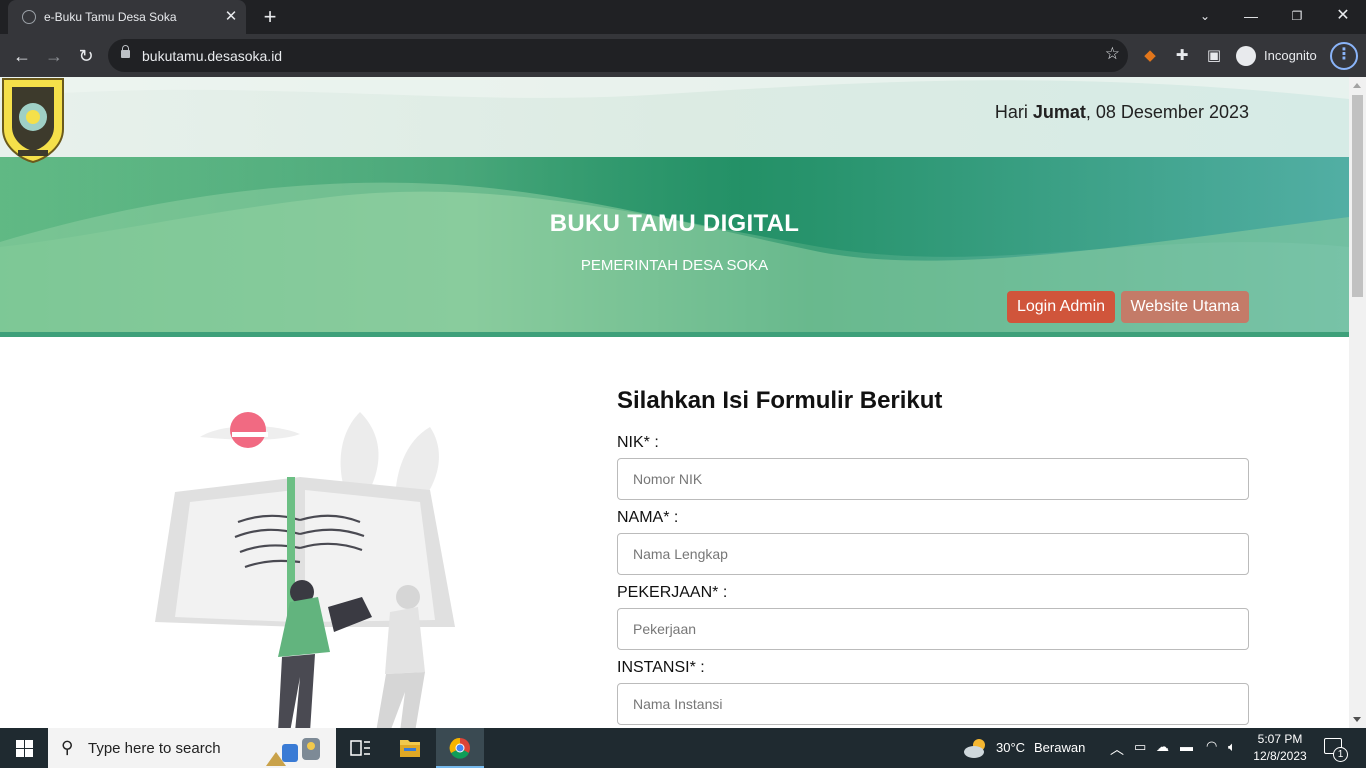 The width and height of the screenshot is (1366, 773). What do you see at coordinates (1010, 747) in the screenshot?
I see `weather-temperature: 30°C` at bounding box center [1010, 747].